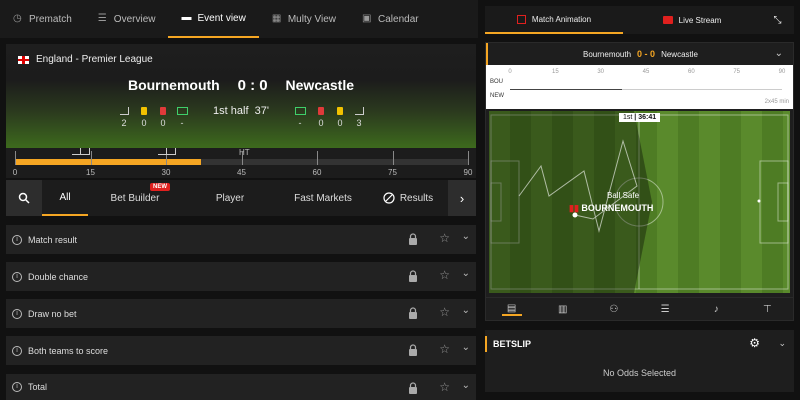 The width and height of the screenshot is (800, 400). What do you see at coordinates (241, 111) in the screenshot?
I see `match-period: 1st half 37'` at bounding box center [241, 111].